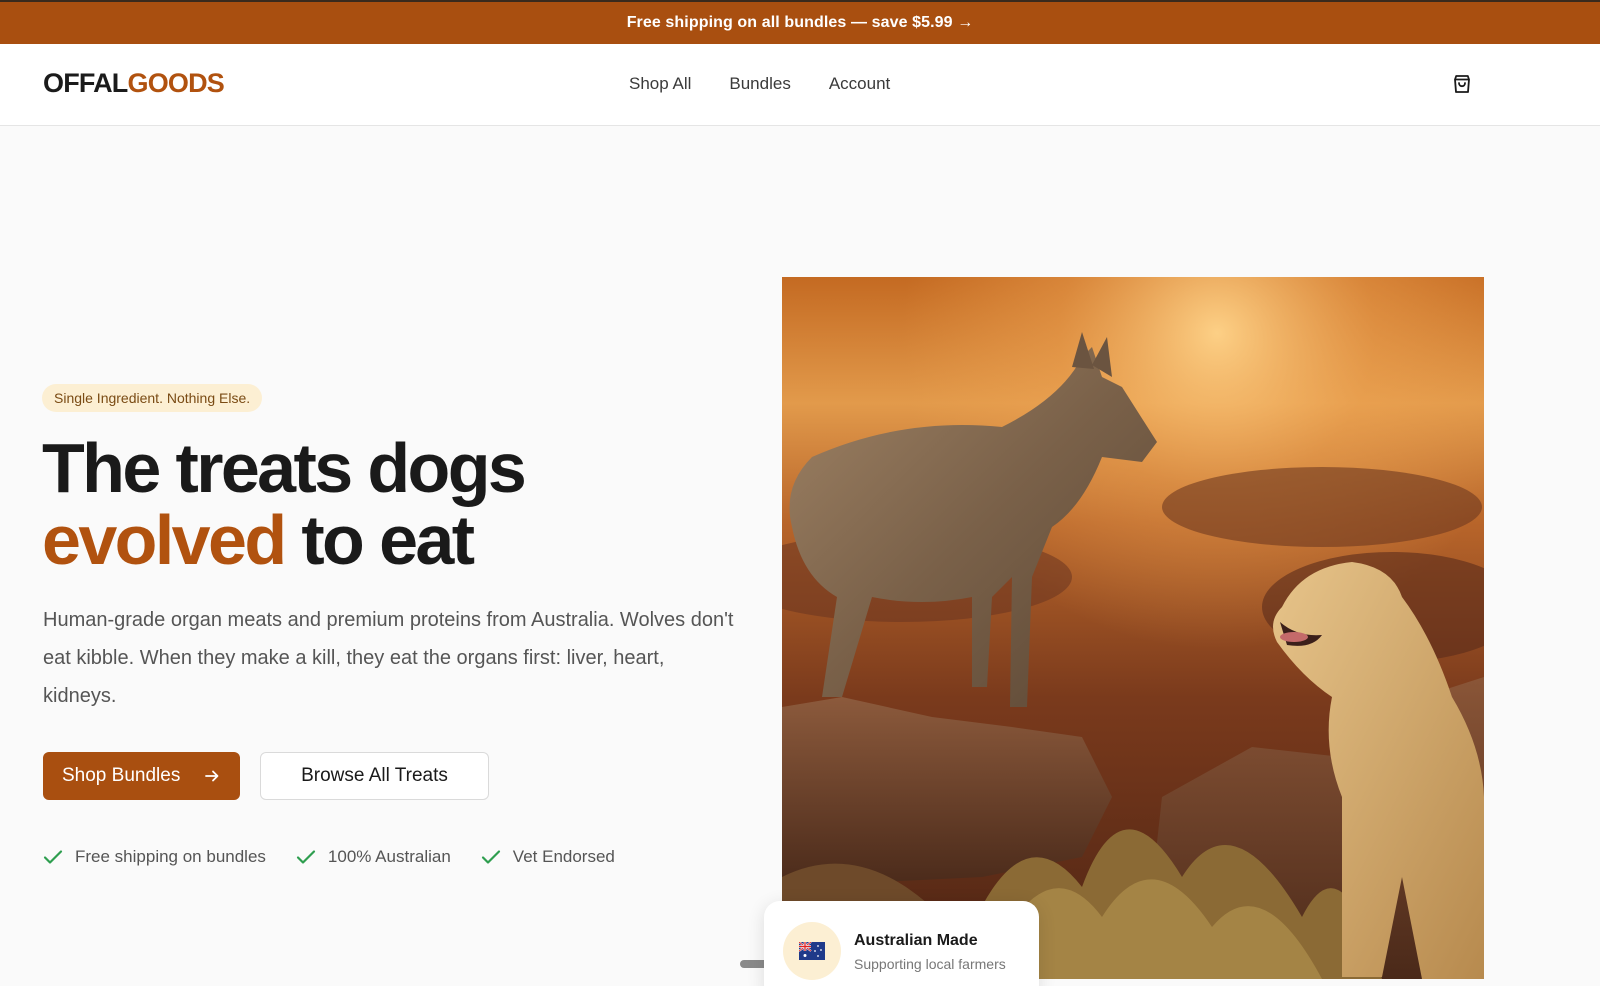 The image size is (1600, 986). I want to click on site-header: OFFAL GOODS Shop All Bundles Account, so click(800, 85).